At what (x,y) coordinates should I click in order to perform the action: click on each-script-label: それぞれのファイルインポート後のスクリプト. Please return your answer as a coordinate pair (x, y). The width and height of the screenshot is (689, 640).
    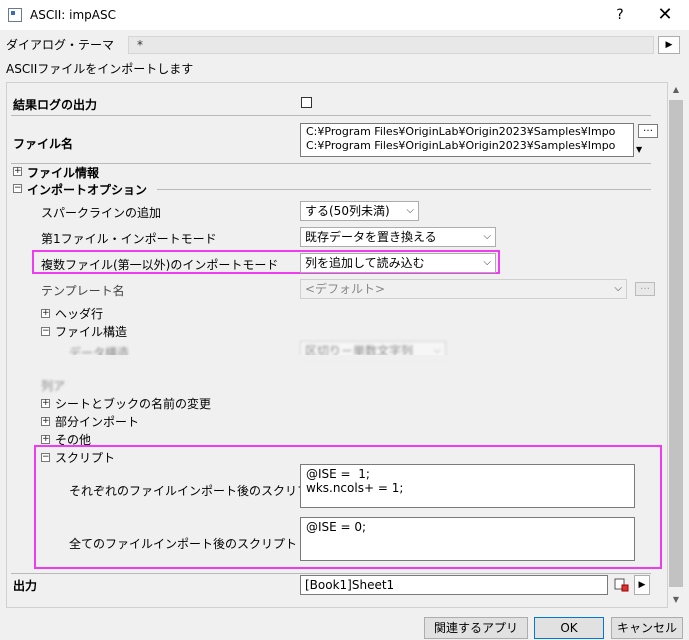
    Looking at the image, I should click on (195, 491).